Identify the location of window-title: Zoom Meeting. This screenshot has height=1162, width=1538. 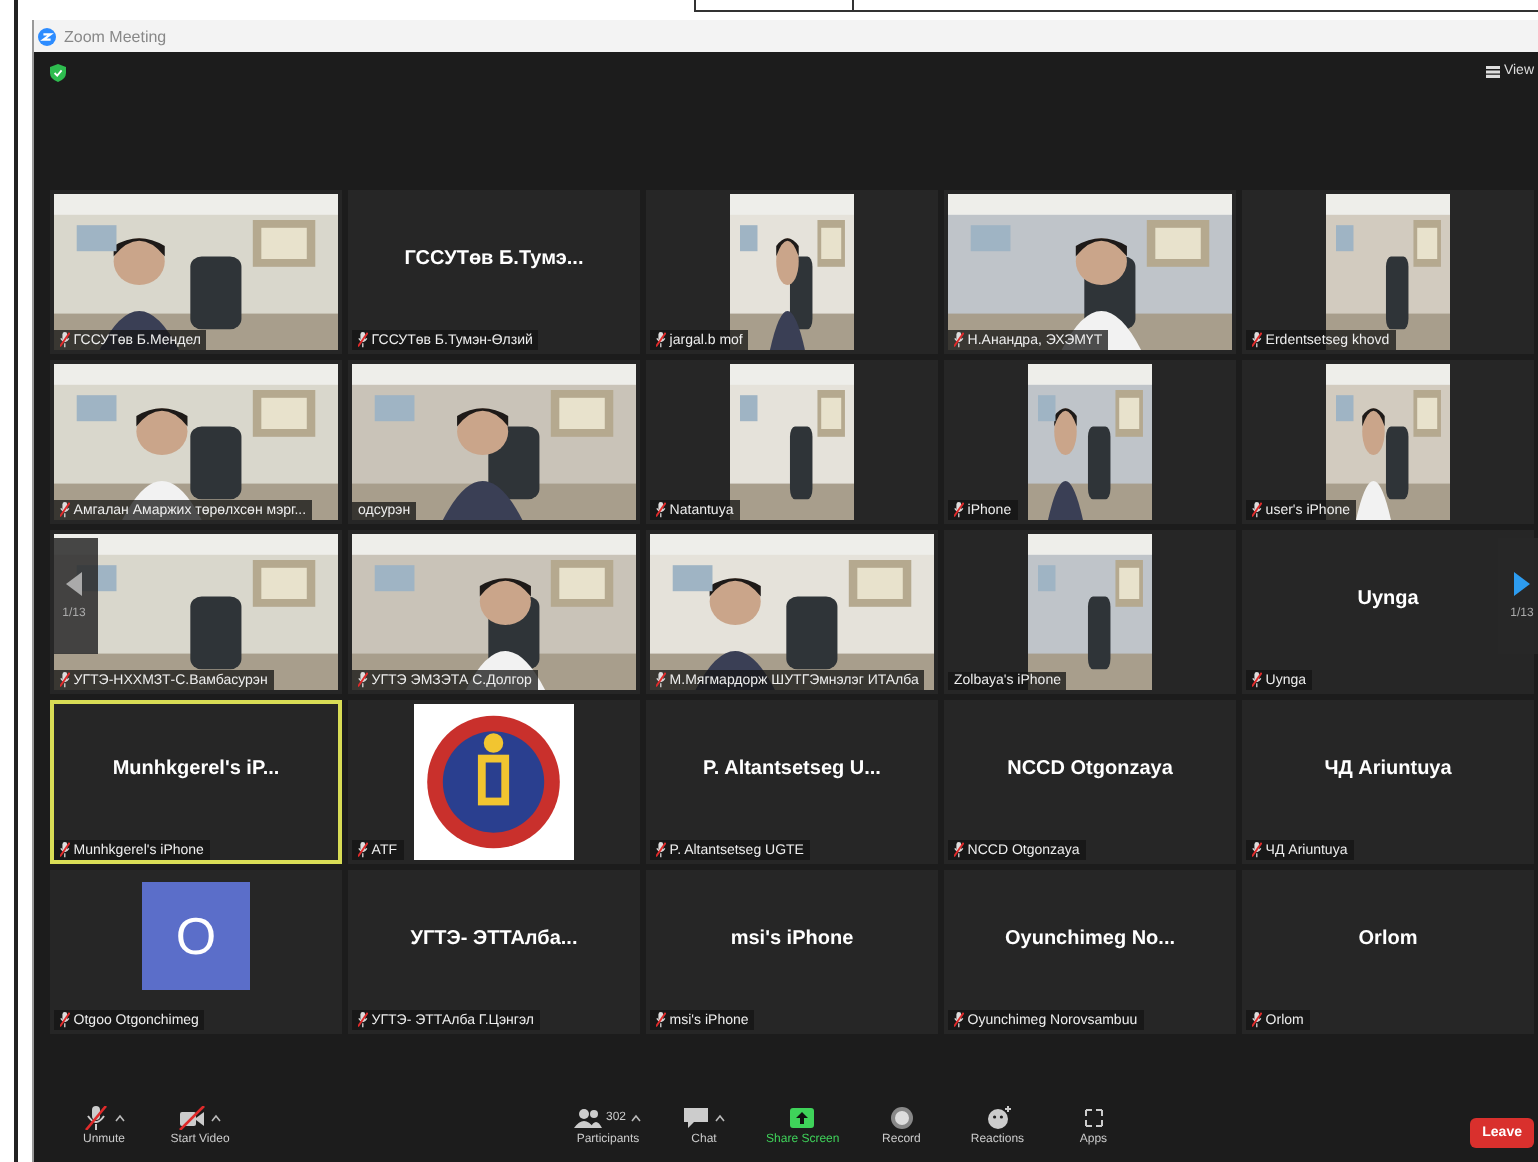
(115, 36).